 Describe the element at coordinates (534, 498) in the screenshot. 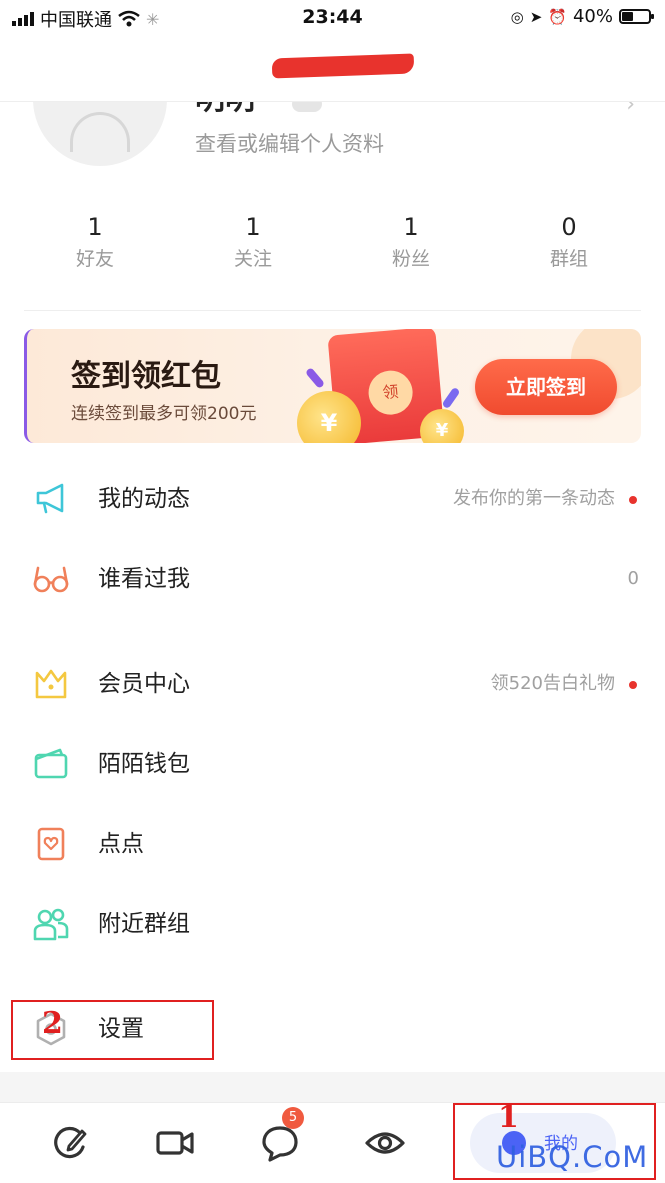

I see `menu-value: 发布你的第一条动态` at that location.